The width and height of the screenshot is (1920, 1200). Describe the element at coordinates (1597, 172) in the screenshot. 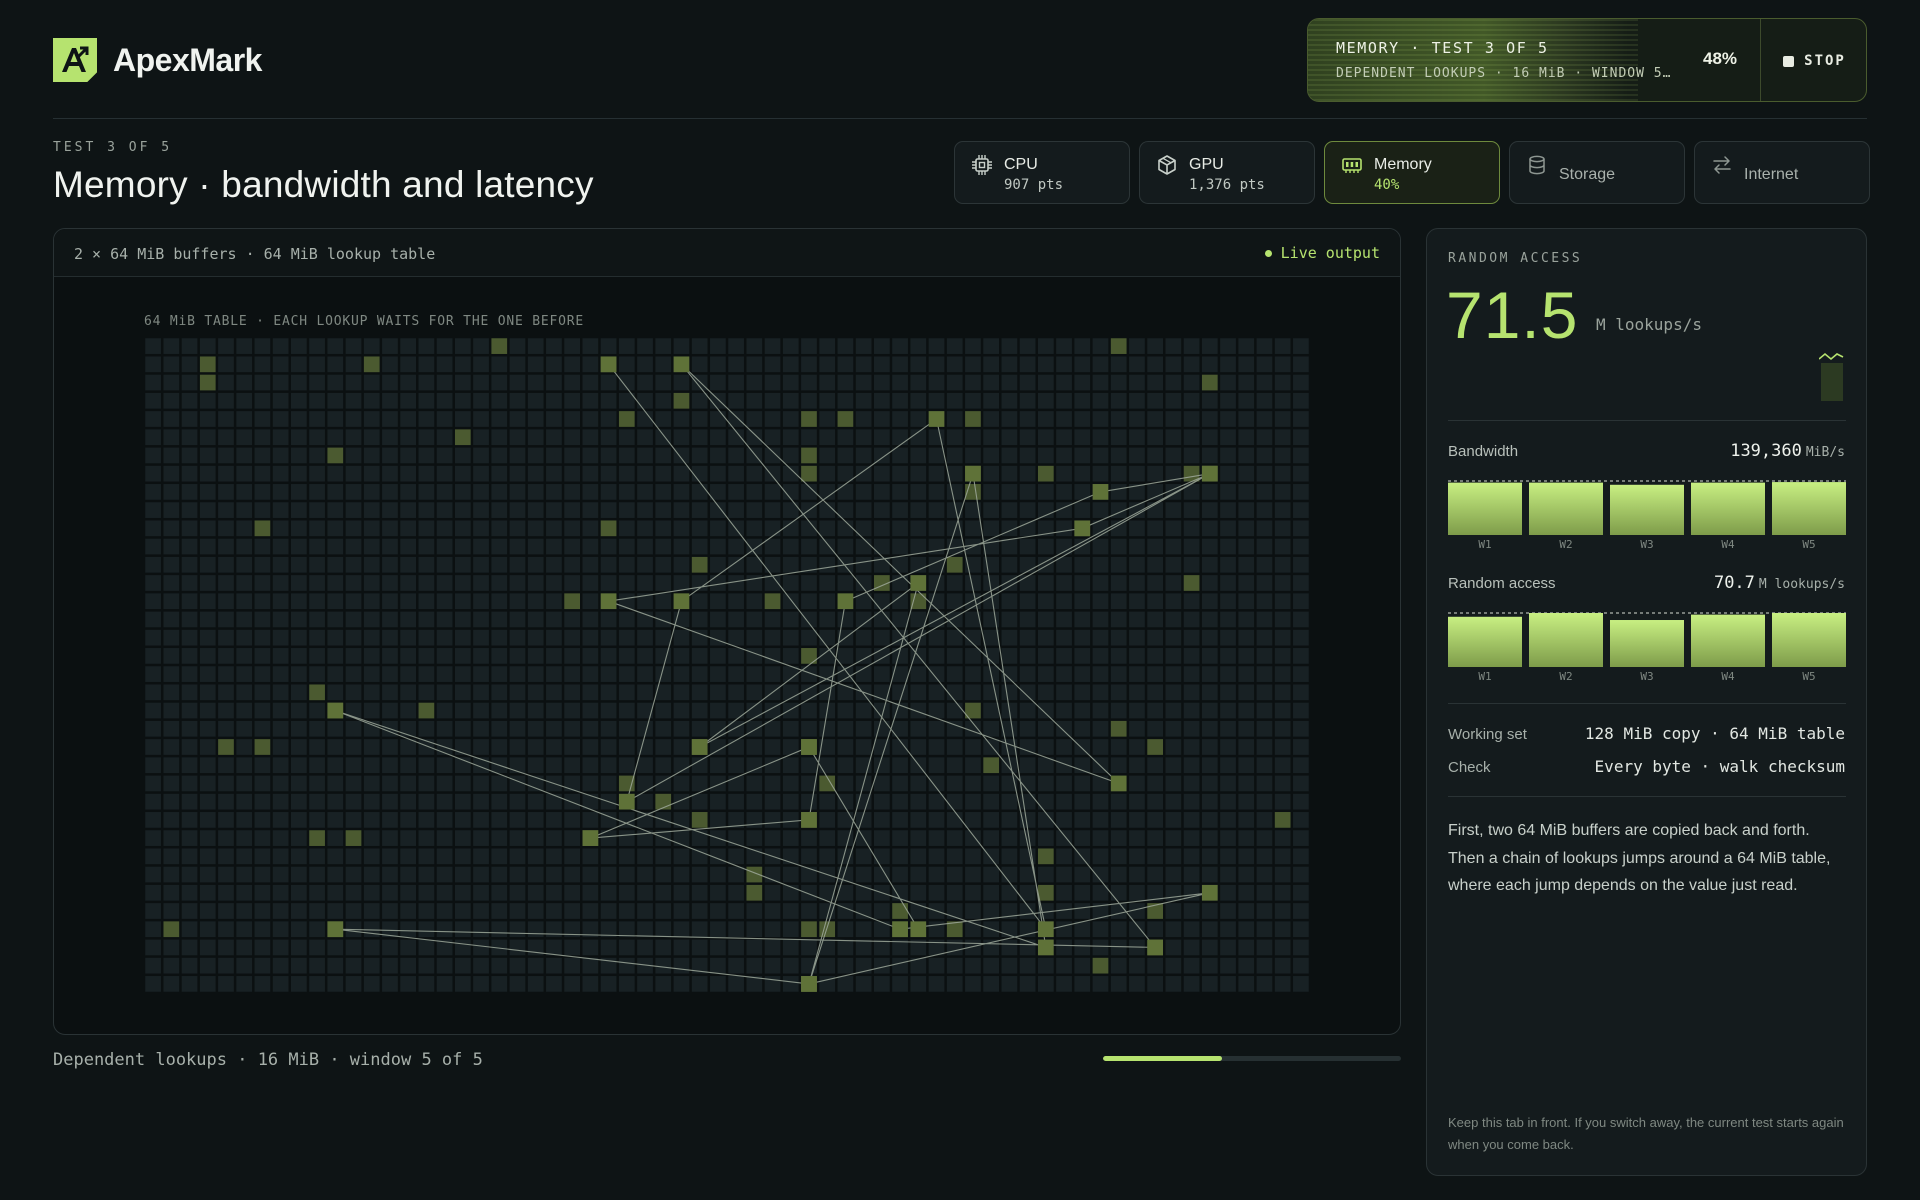

I see `tab-storage: Storage` at that location.